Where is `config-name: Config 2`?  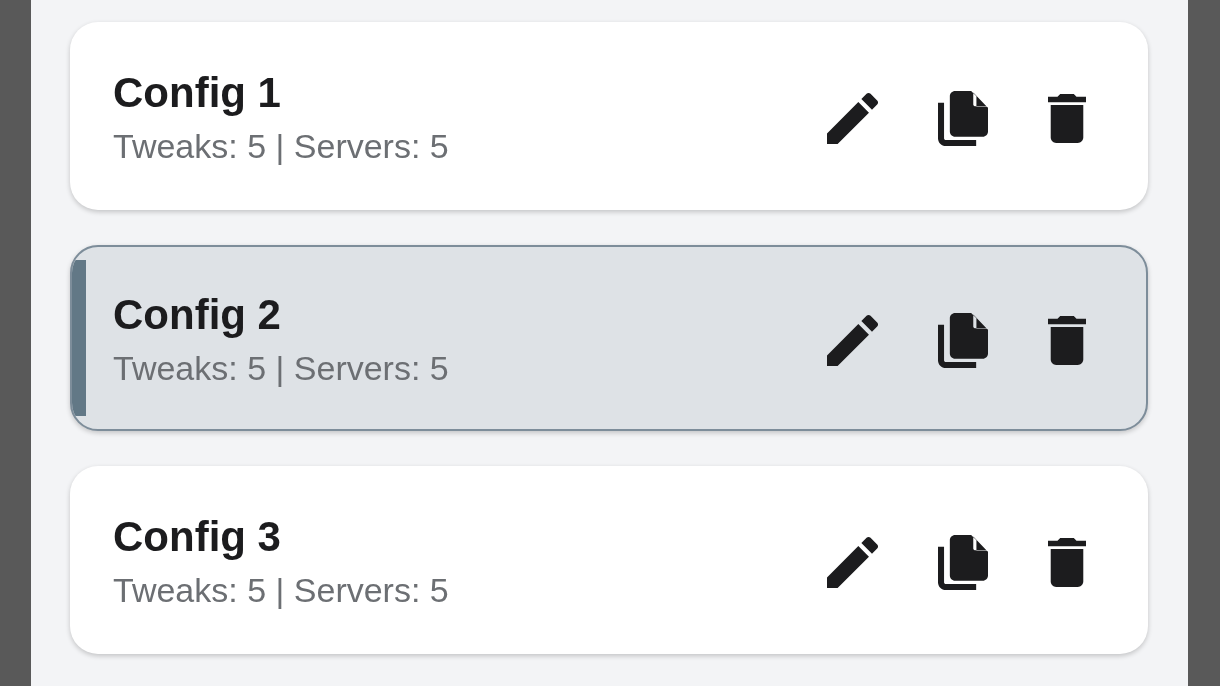
config-name: Config 2 is located at coordinates (197, 315).